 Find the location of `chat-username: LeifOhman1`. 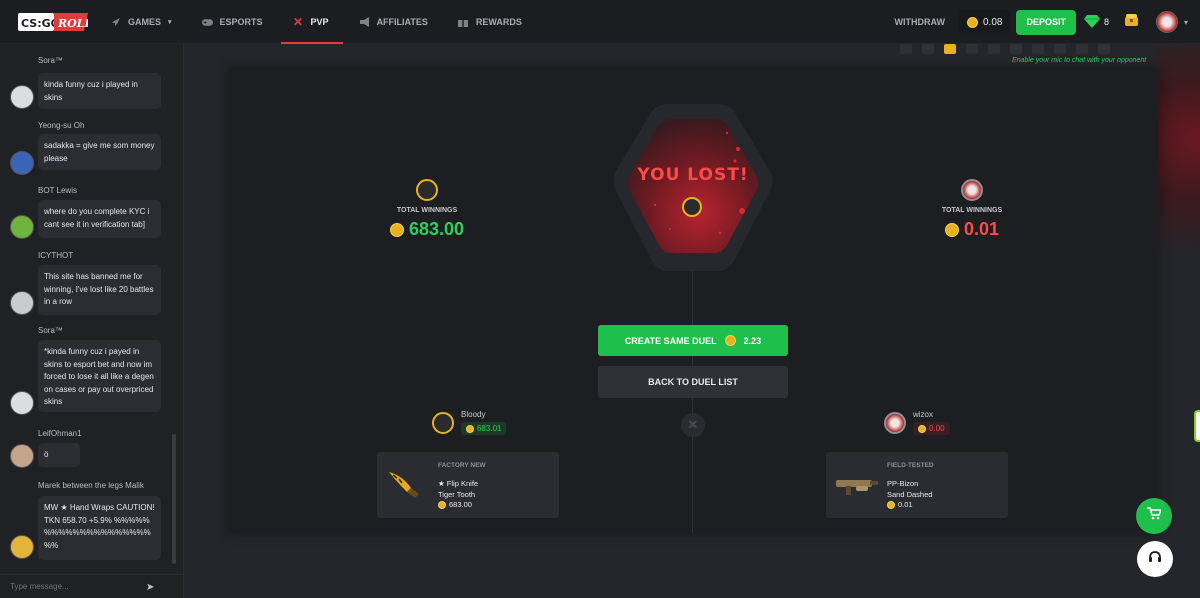

chat-username: LeifOhman1 is located at coordinates (60, 433).